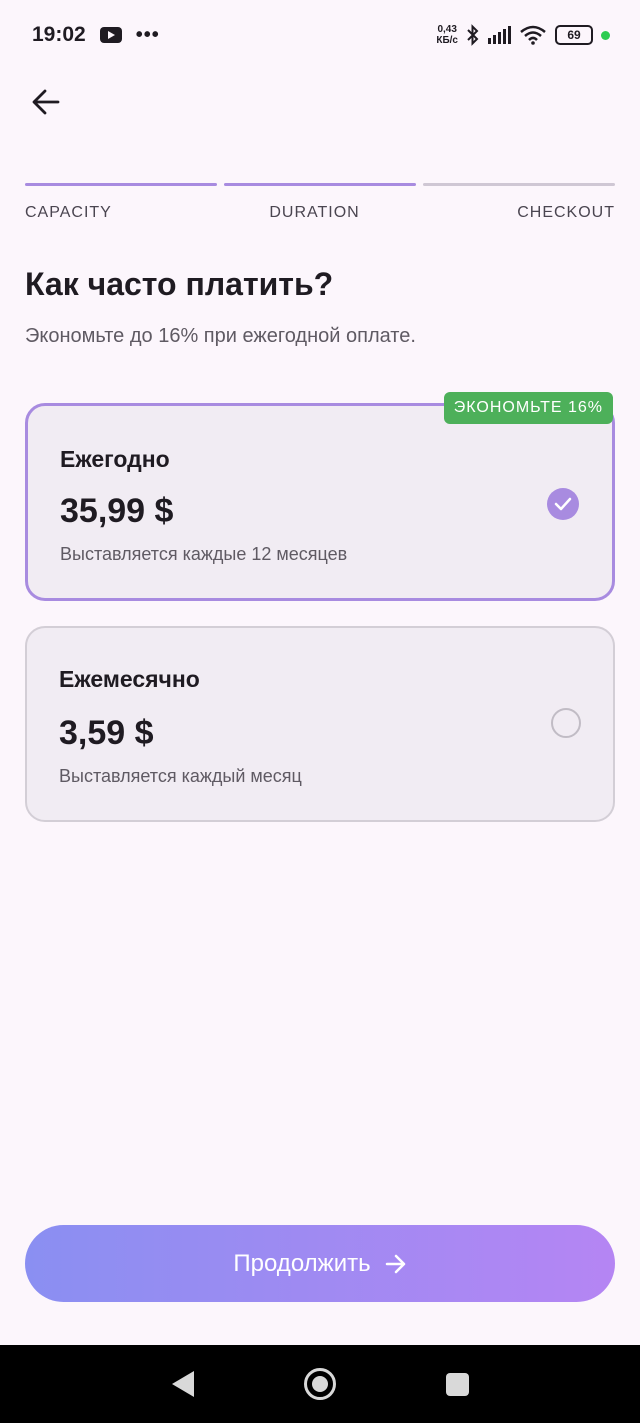  I want to click on battery-level: 69, so click(574, 35).